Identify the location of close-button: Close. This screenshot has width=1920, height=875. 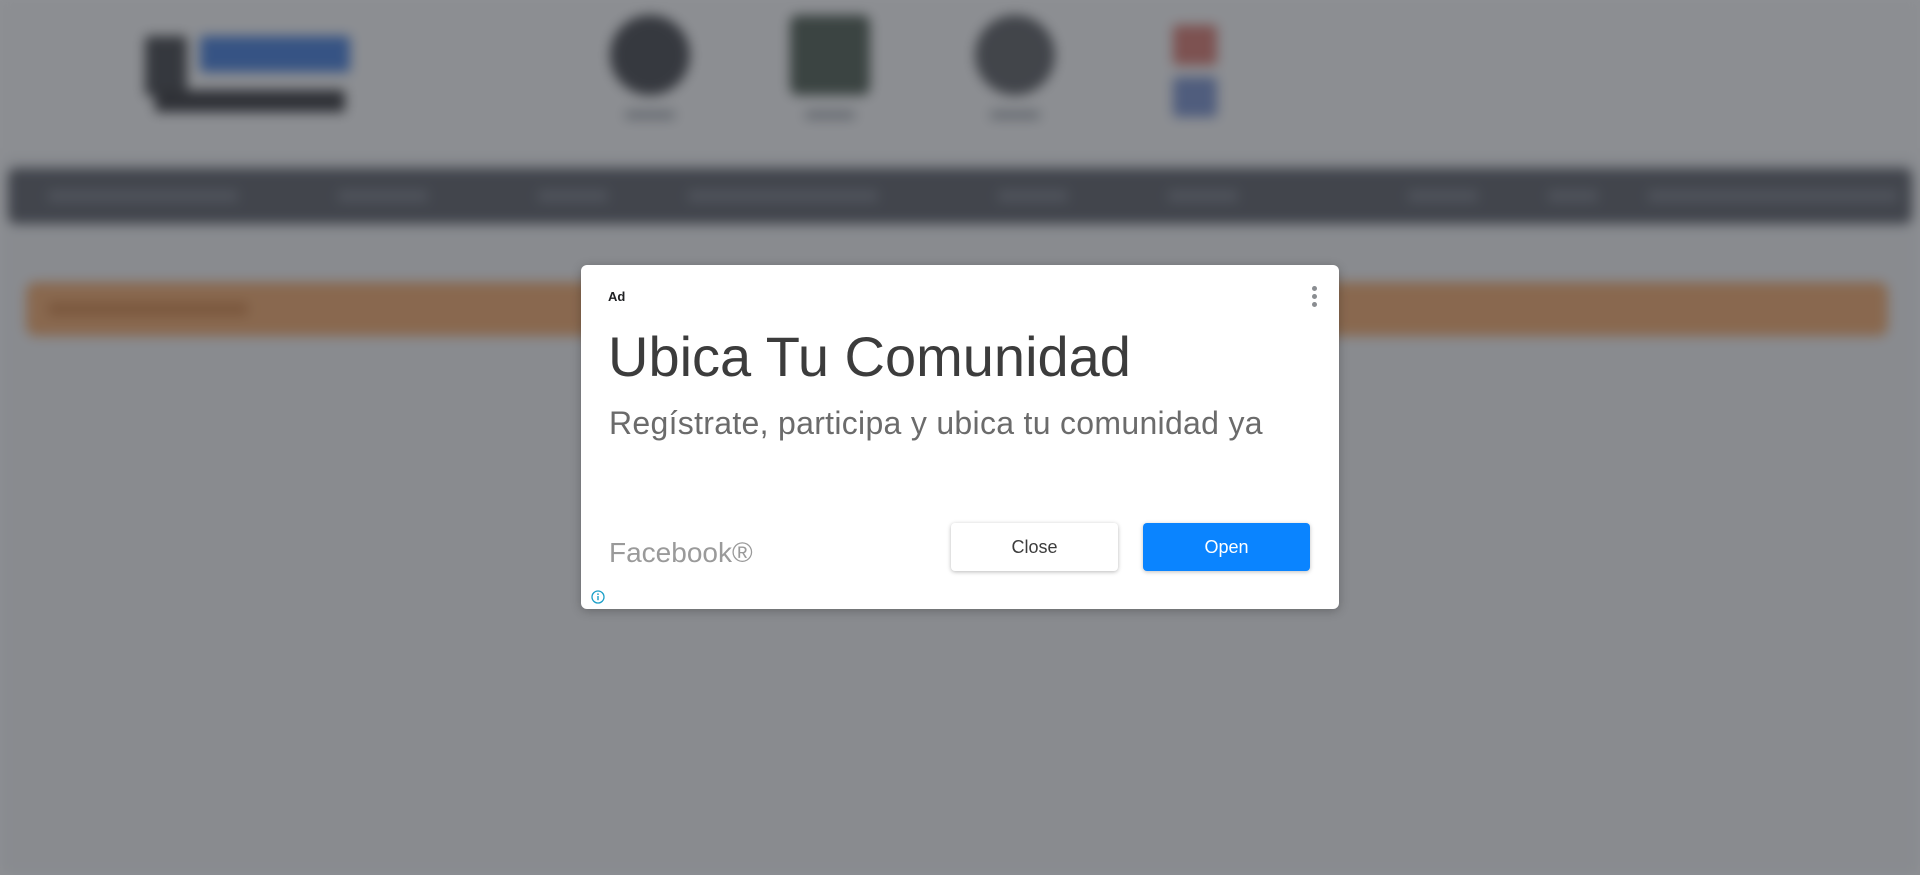
(1034, 547).